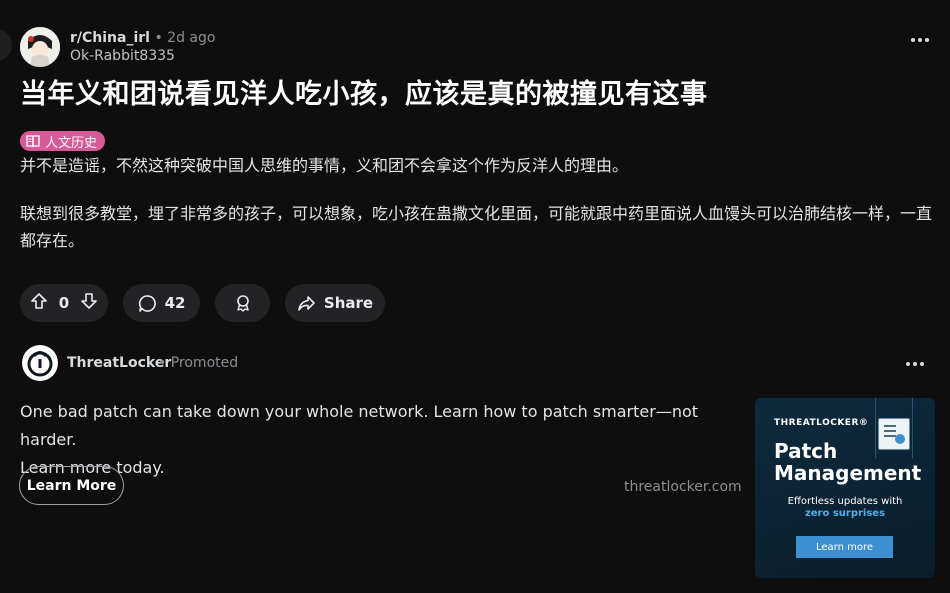 This screenshot has width=950, height=593. What do you see at coordinates (806, 451) in the screenshot?
I see `card-headline-line: Patch` at bounding box center [806, 451].